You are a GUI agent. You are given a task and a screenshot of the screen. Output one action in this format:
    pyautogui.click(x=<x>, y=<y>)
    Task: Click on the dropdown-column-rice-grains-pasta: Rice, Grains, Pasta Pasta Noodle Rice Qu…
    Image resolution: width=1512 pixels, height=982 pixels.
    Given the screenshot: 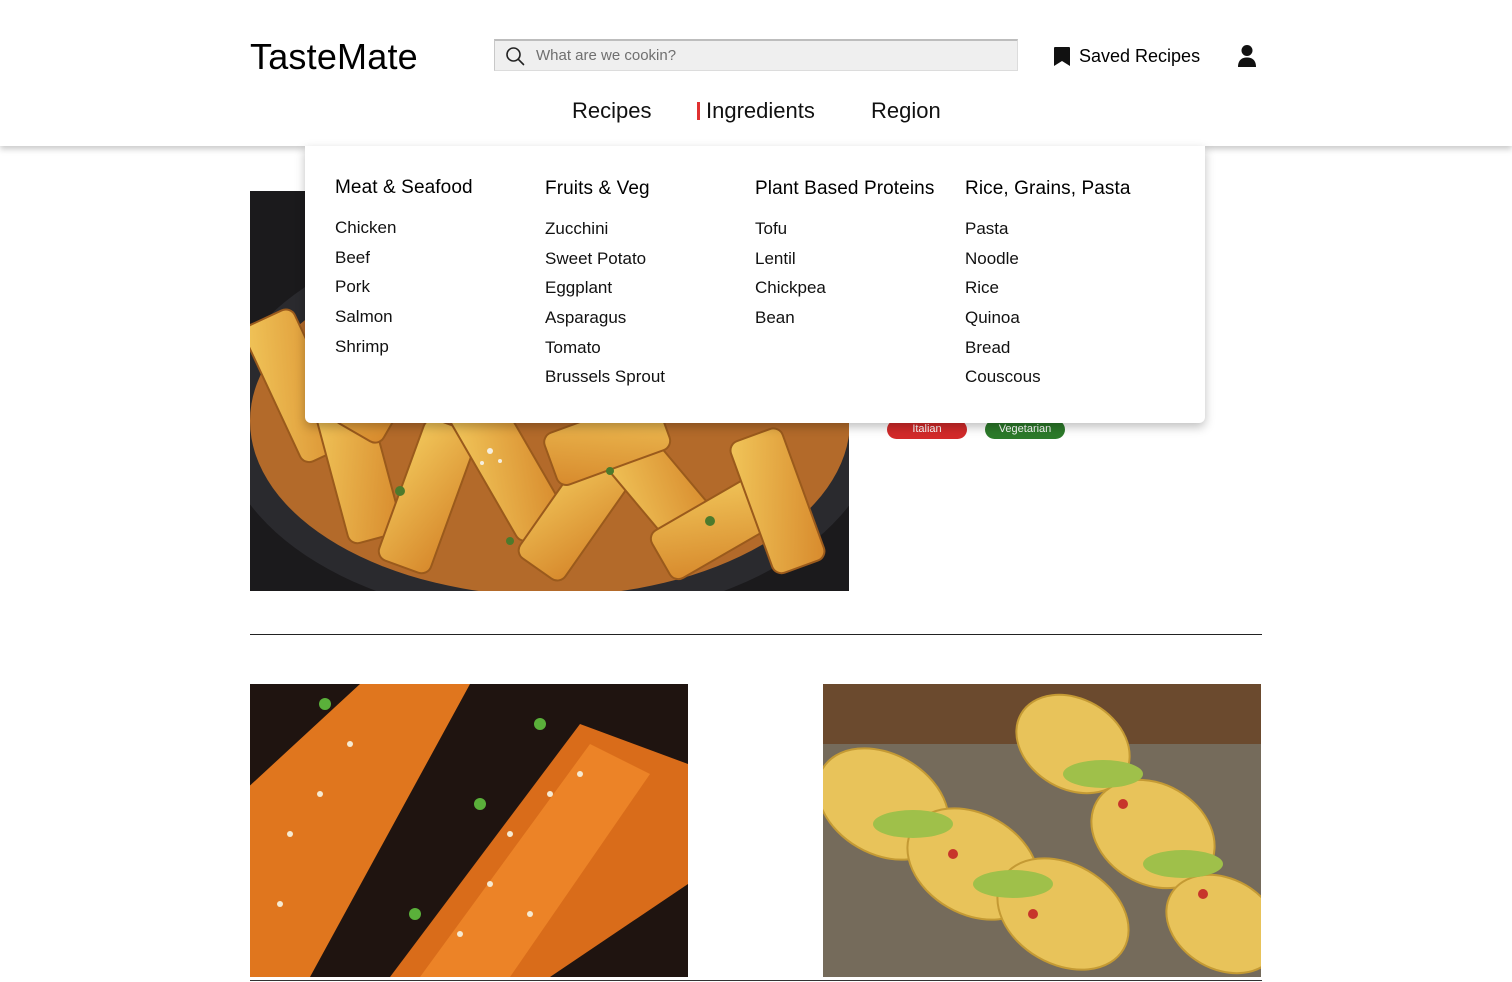 What is the action you would take?
    pyautogui.click(x=1070, y=287)
    